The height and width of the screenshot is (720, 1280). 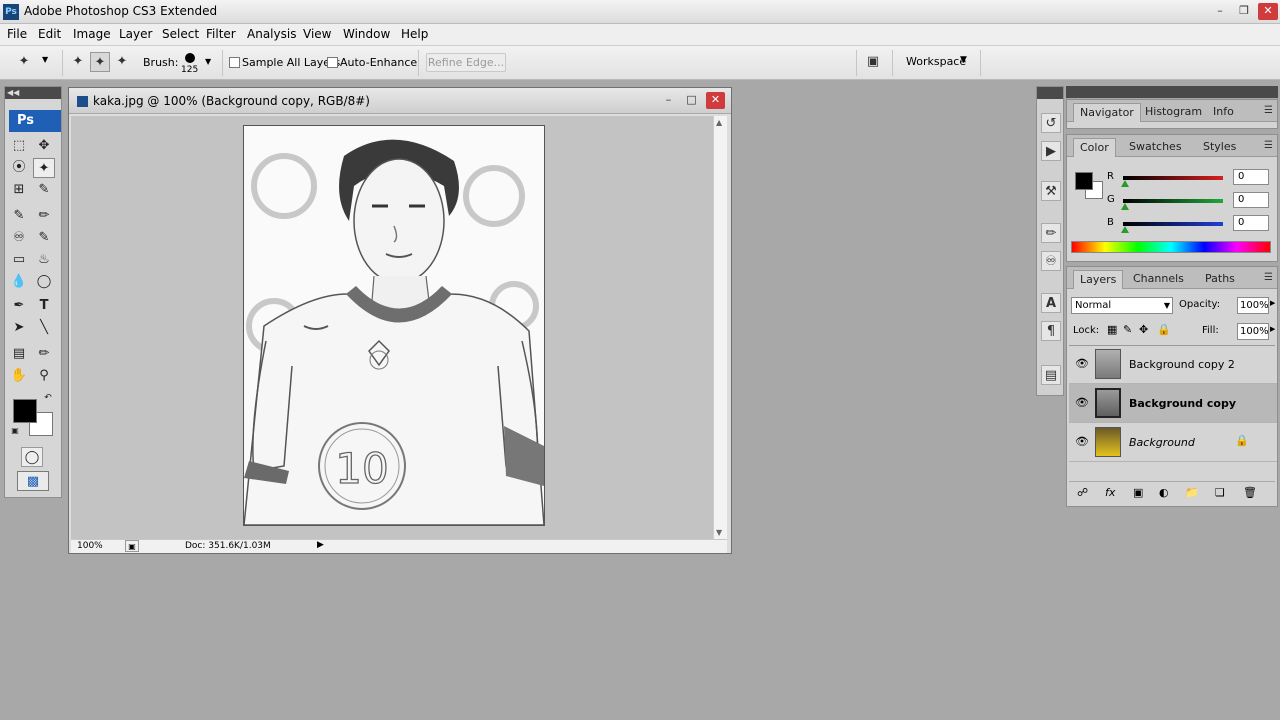 I want to click on layer-mask-icon: ▣, so click(x=1138, y=492).